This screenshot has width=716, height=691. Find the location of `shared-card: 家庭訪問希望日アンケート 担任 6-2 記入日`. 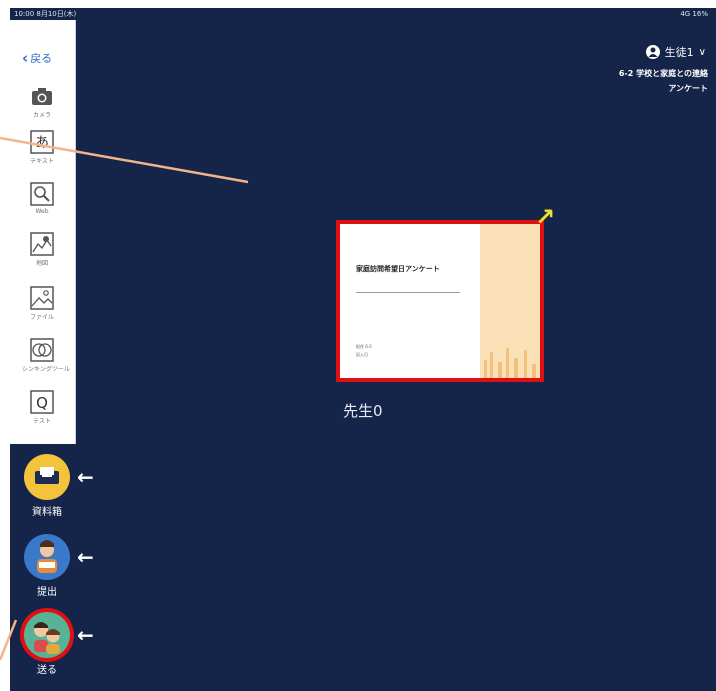

shared-card: 家庭訪問希望日アンケート 担任 6-2 記入日 is located at coordinates (440, 301).